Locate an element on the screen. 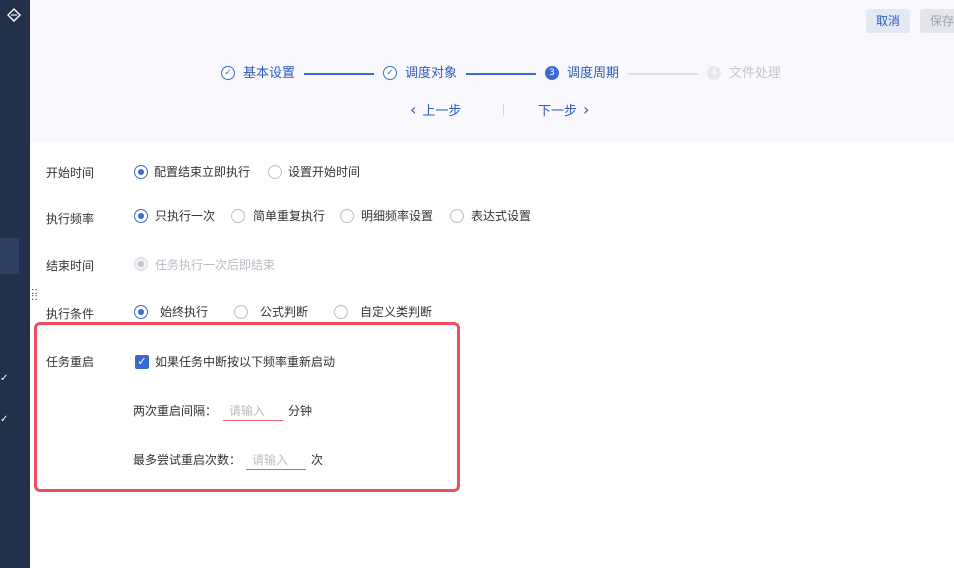 This screenshot has width=954, height=568. restart-label: 任务重启 is located at coordinates (70, 362).